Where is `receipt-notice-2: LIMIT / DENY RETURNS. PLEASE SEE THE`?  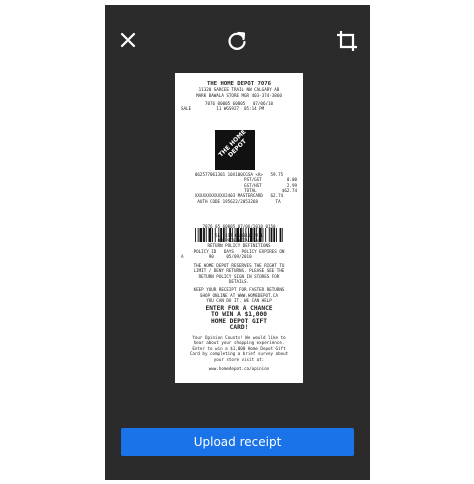
receipt-notice-2: LIMIT / DENY RETURNS. PLEASE SEE THE is located at coordinates (239, 271).